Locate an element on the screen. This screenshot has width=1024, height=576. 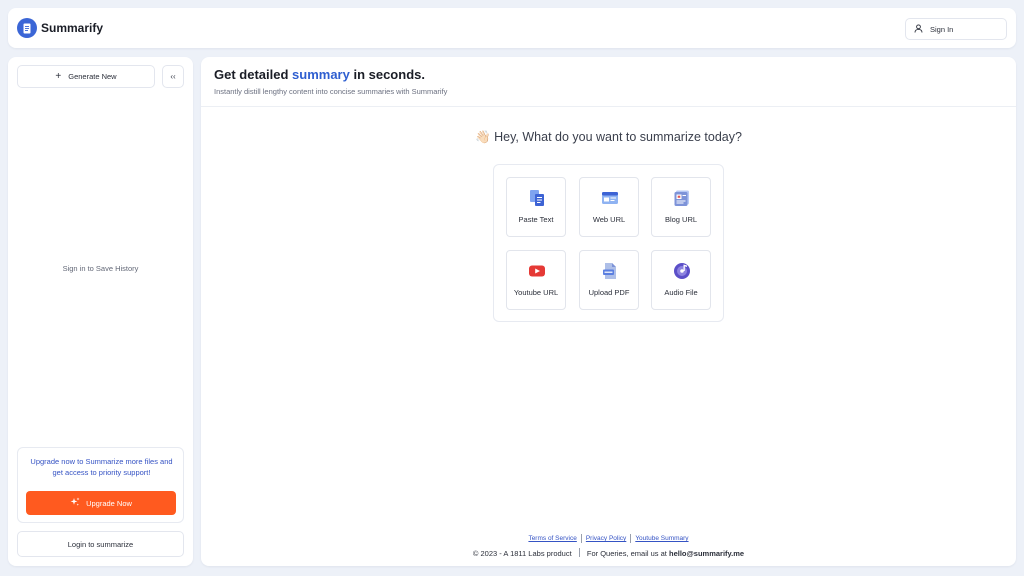
headline-start: Get detailed is located at coordinates (253, 74).